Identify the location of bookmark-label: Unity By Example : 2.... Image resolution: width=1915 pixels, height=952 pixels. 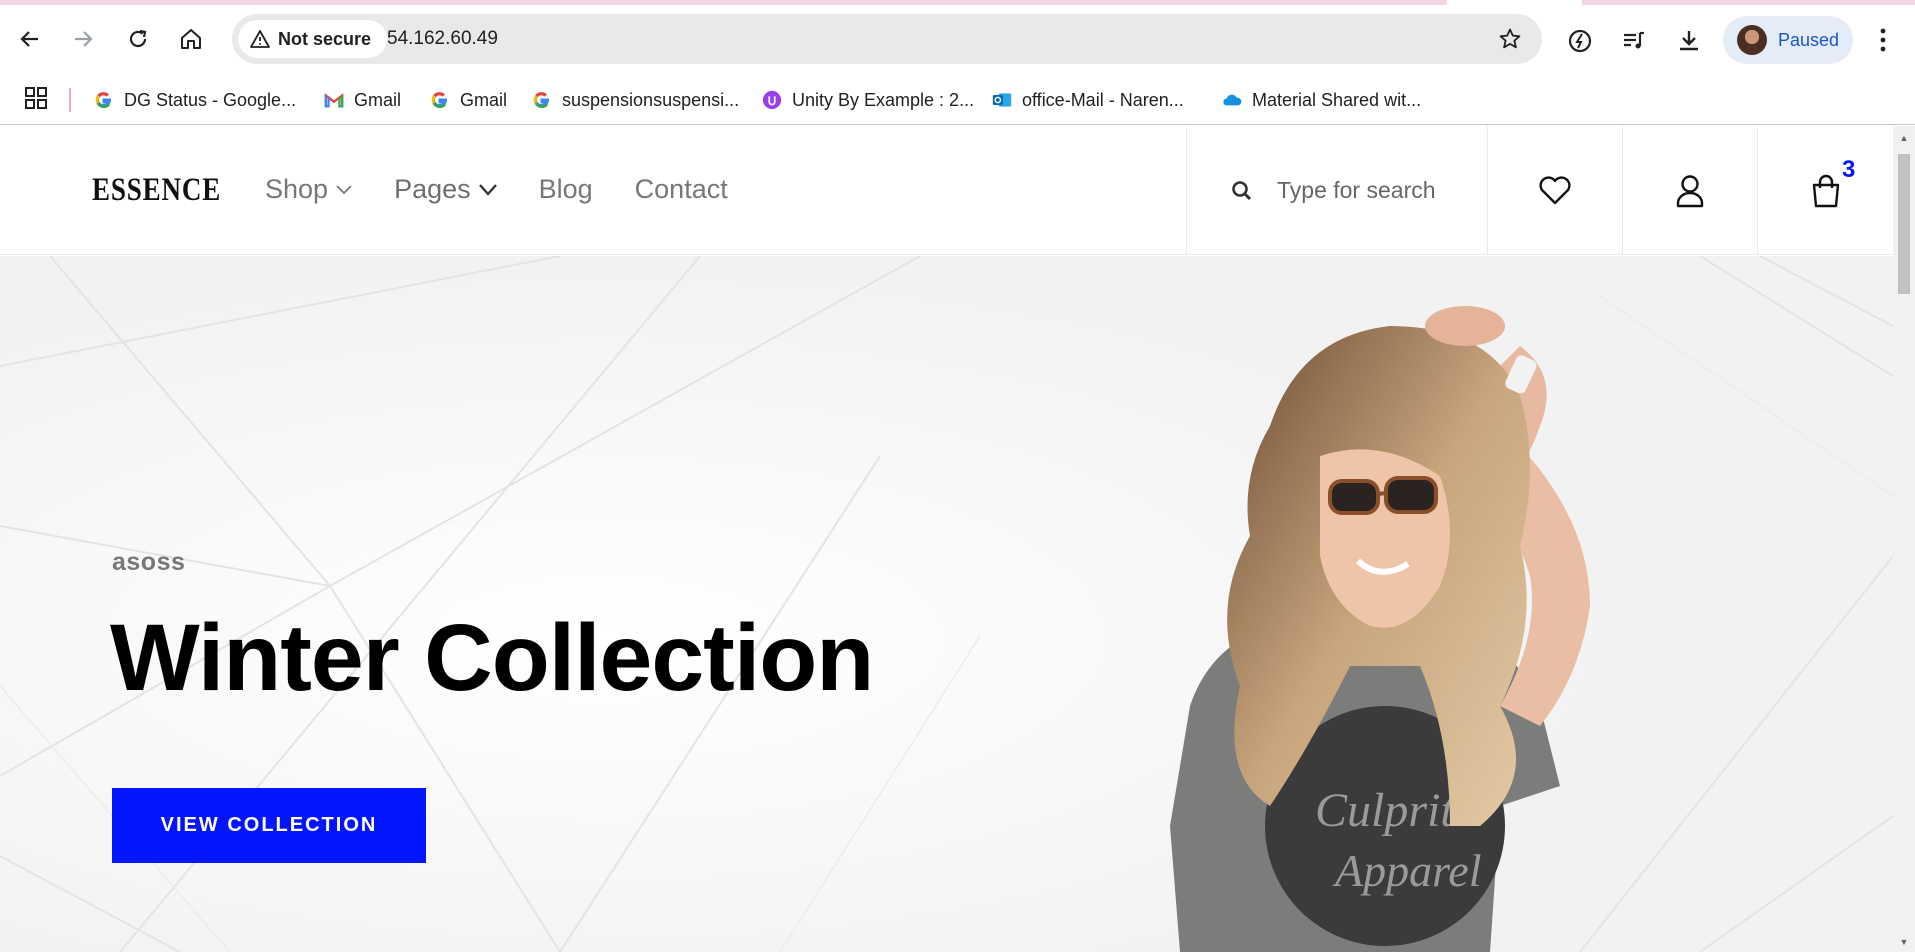
(883, 99).